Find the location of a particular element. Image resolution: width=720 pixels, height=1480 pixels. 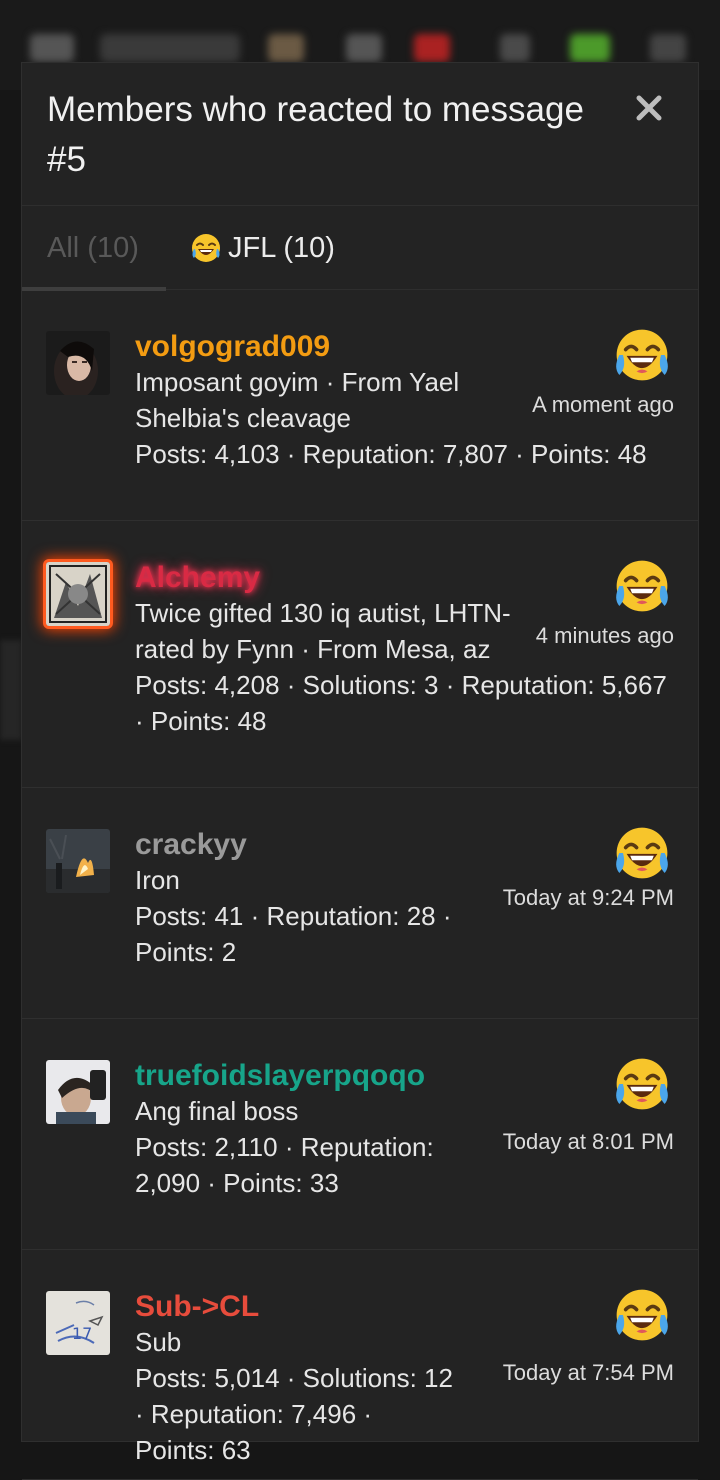

svg-text: 17 is located at coordinates (82, 1333).